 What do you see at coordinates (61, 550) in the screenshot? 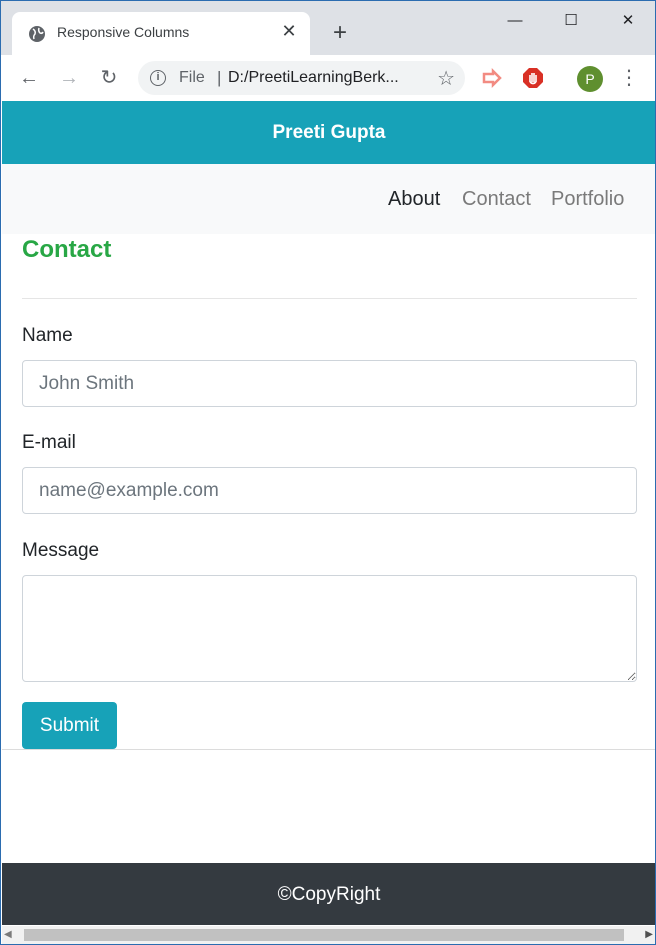
I see `message-label: Message` at bounding box center [61, 550].